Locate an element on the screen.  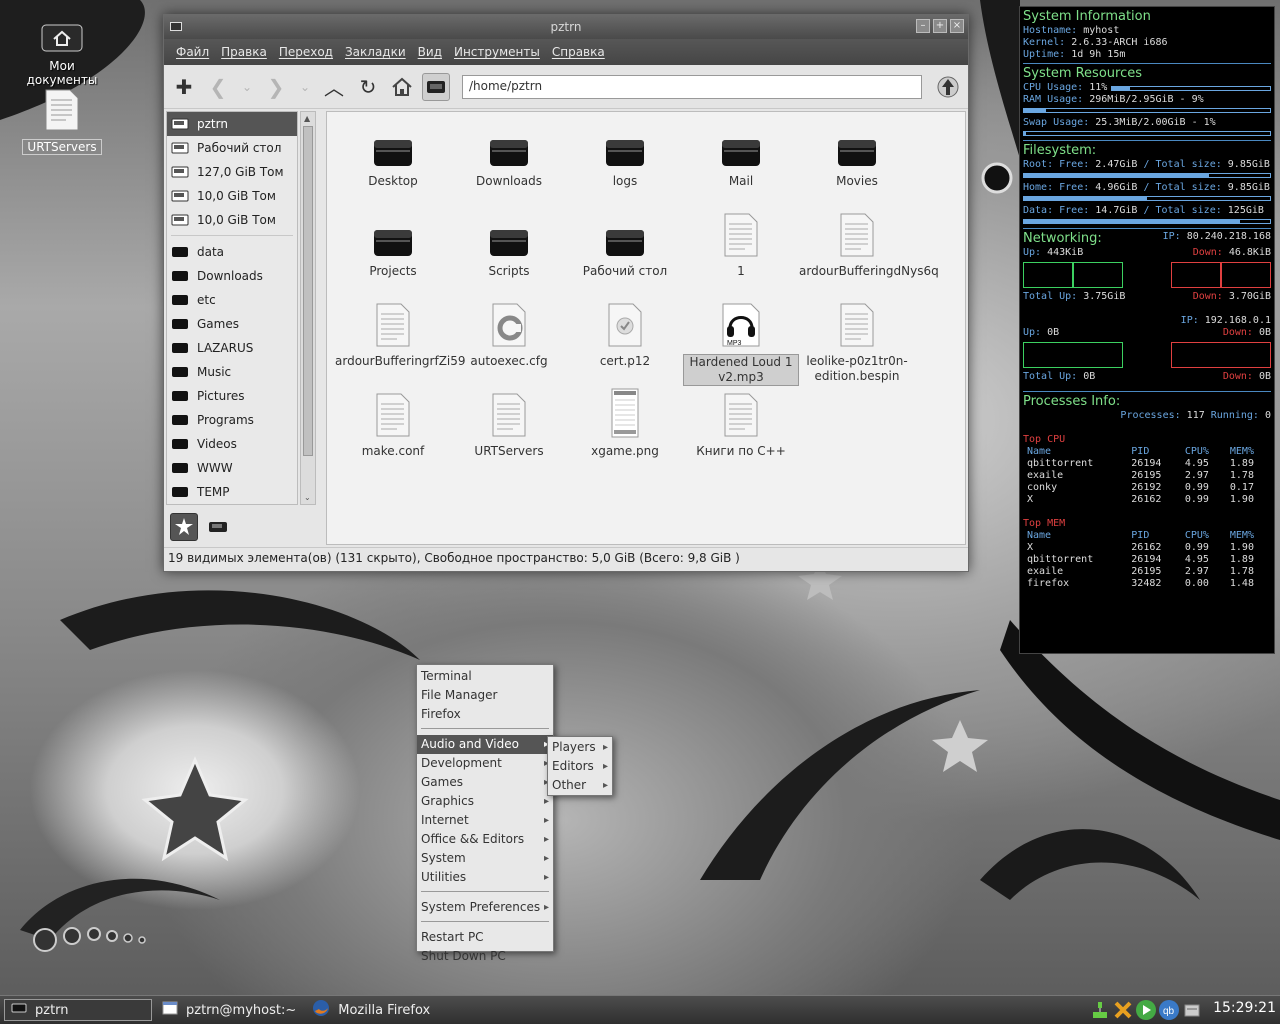
fs-usage-bar is located at coordinates (1147, 221).